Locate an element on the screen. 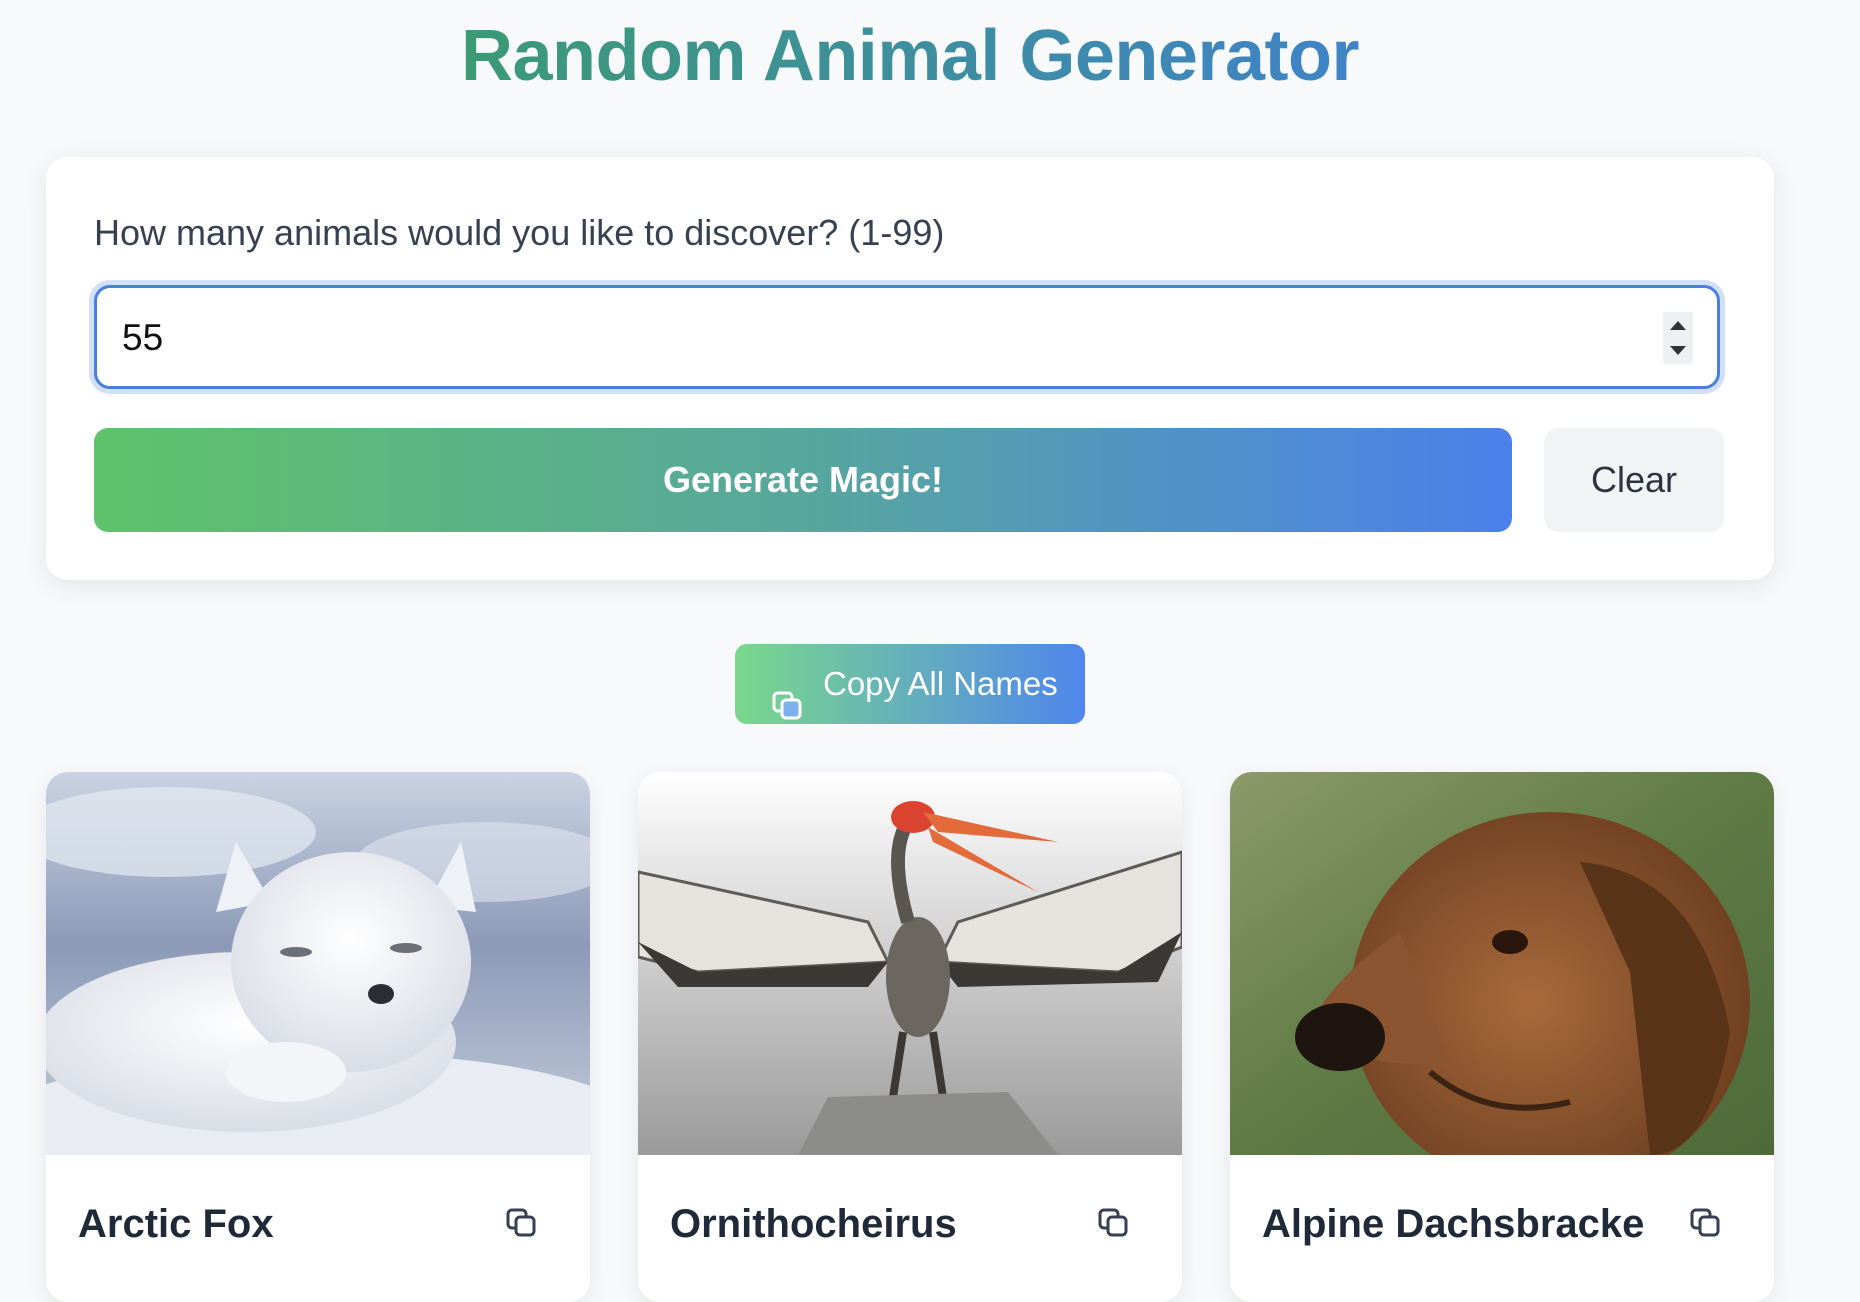 The width and height of the screenshot is (1860, 1302). animal-count-input: 55 is located at coordinates (907, 337).